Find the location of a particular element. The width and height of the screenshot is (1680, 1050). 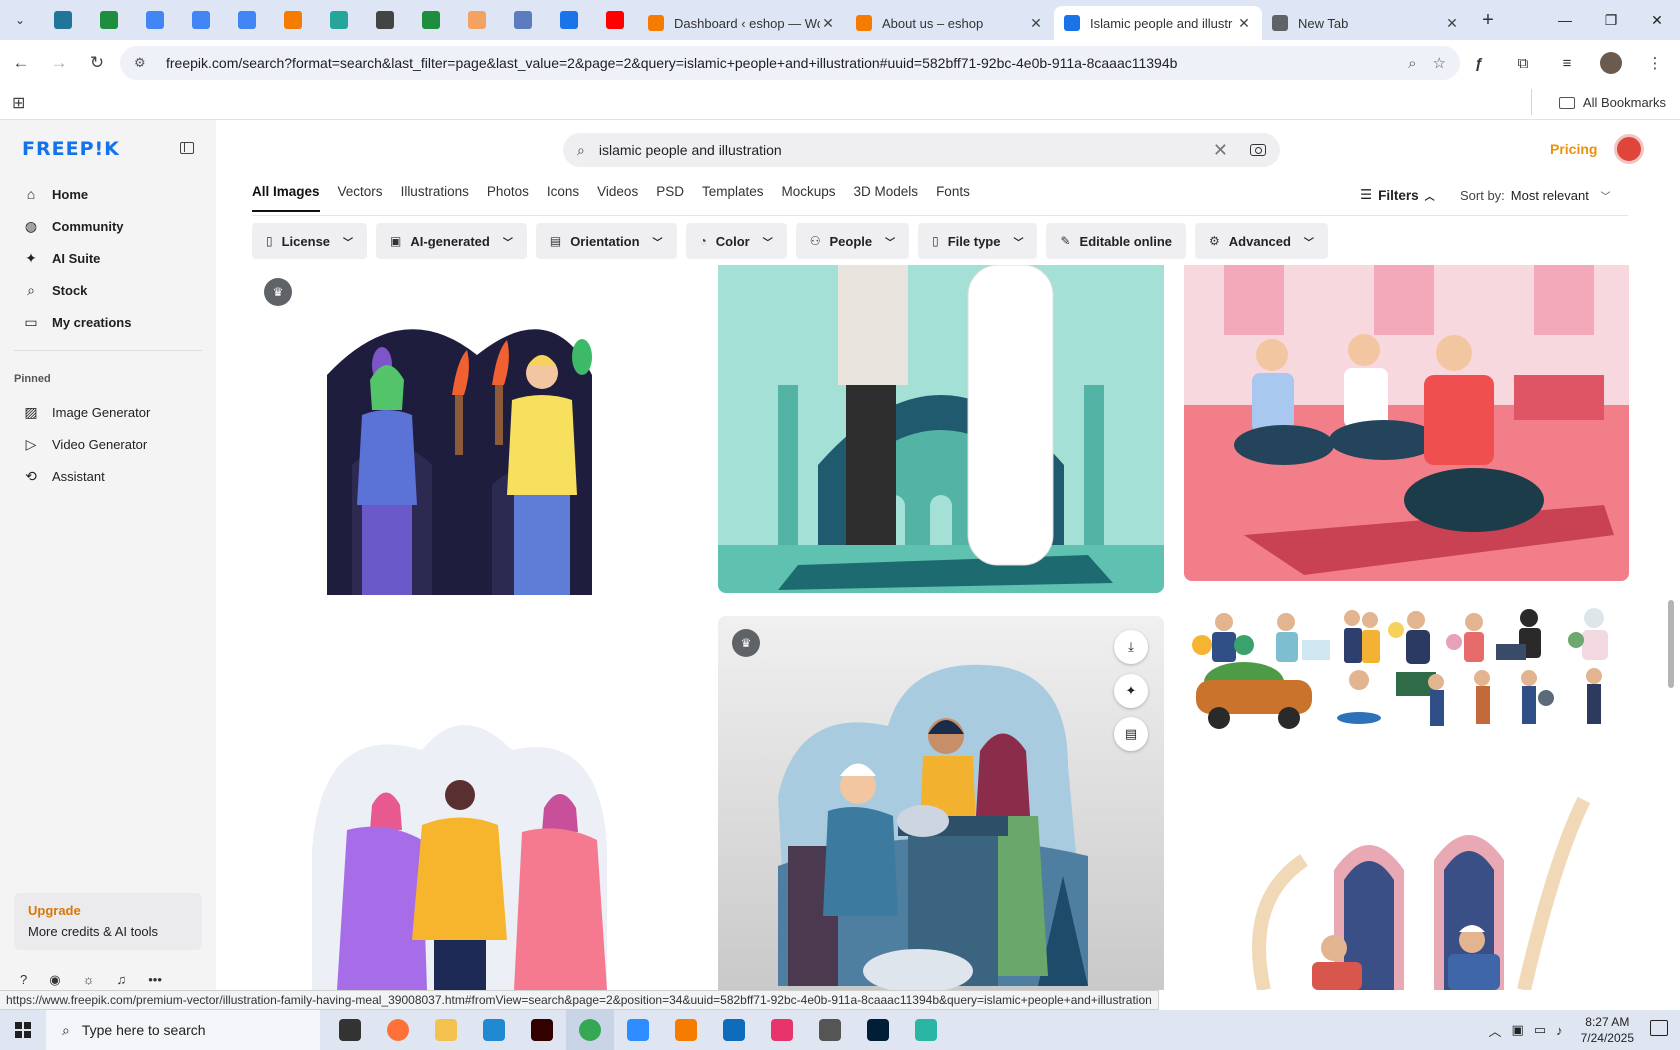

minimize-icon: — is located at coordinates (1565, 20).